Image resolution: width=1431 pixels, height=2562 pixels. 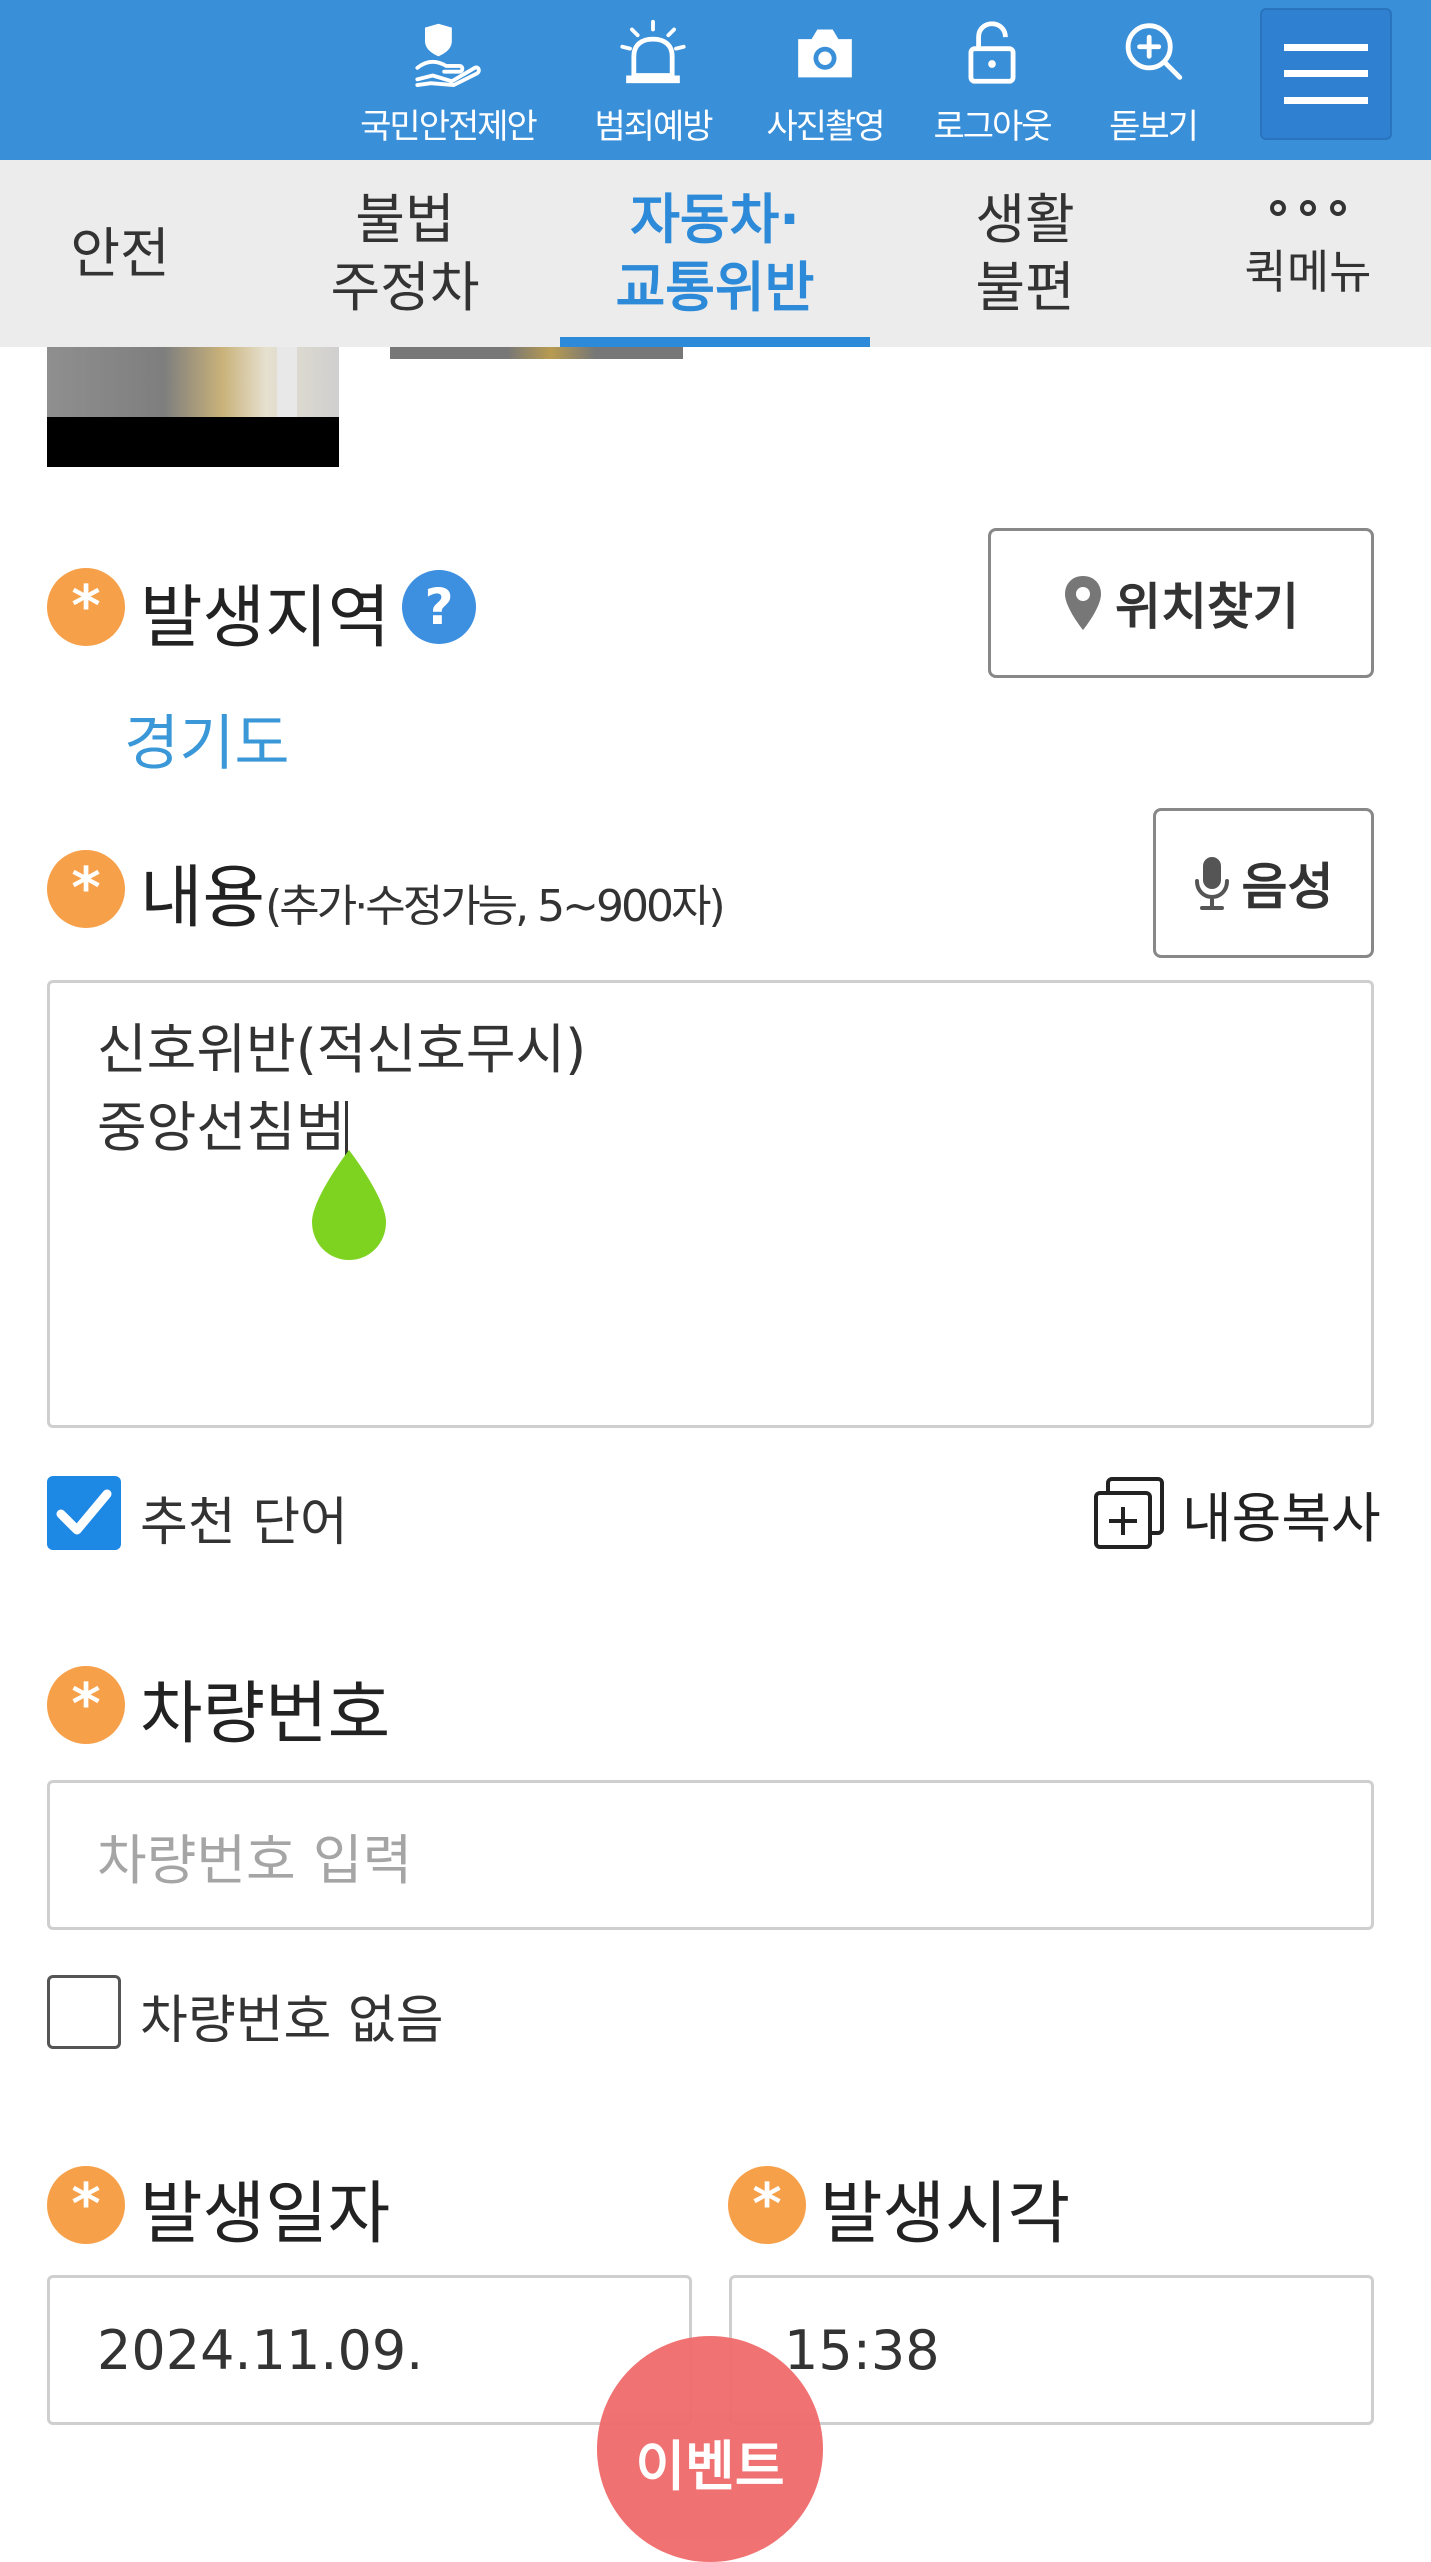 I want to click on region-title: 발생지역, so click(x=265, y=618).